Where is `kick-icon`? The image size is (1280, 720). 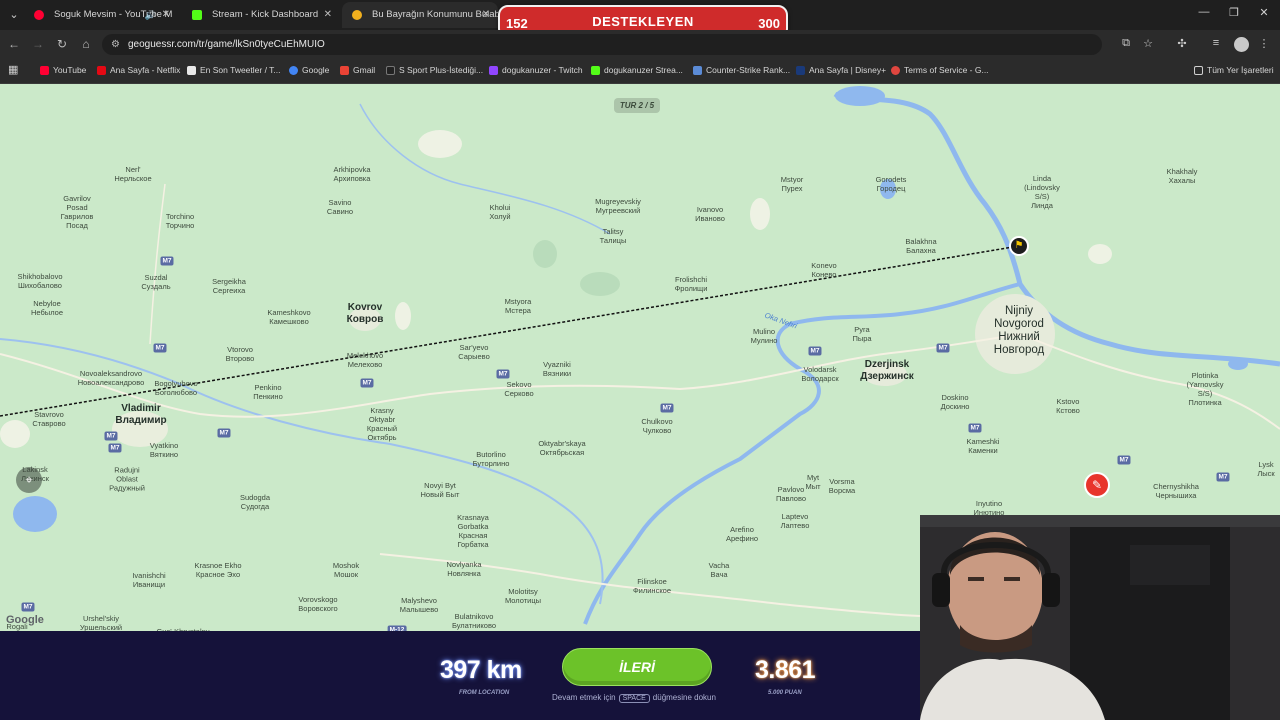 kick-icon is located at coordinates (595, 70).